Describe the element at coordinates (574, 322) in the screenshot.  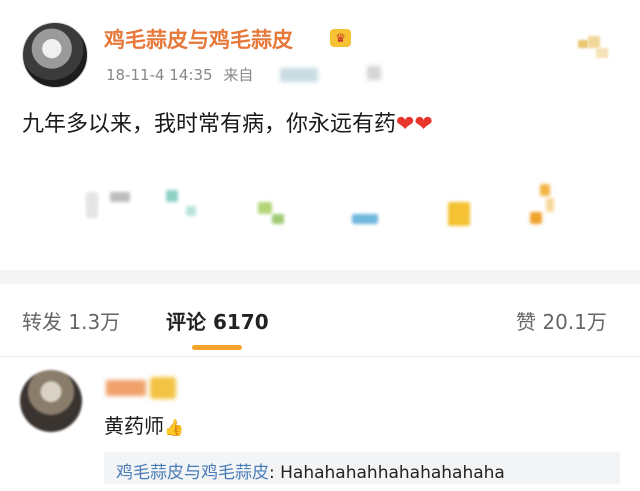
I see `tab-likes-count: 20.1万` at that location.